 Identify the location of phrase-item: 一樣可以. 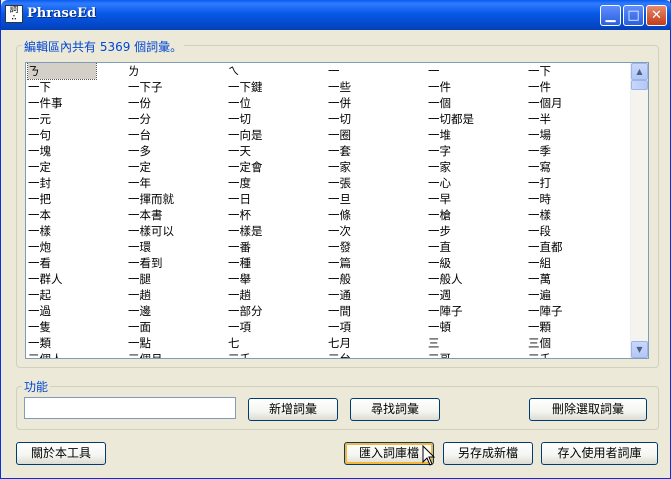
(151, 231).